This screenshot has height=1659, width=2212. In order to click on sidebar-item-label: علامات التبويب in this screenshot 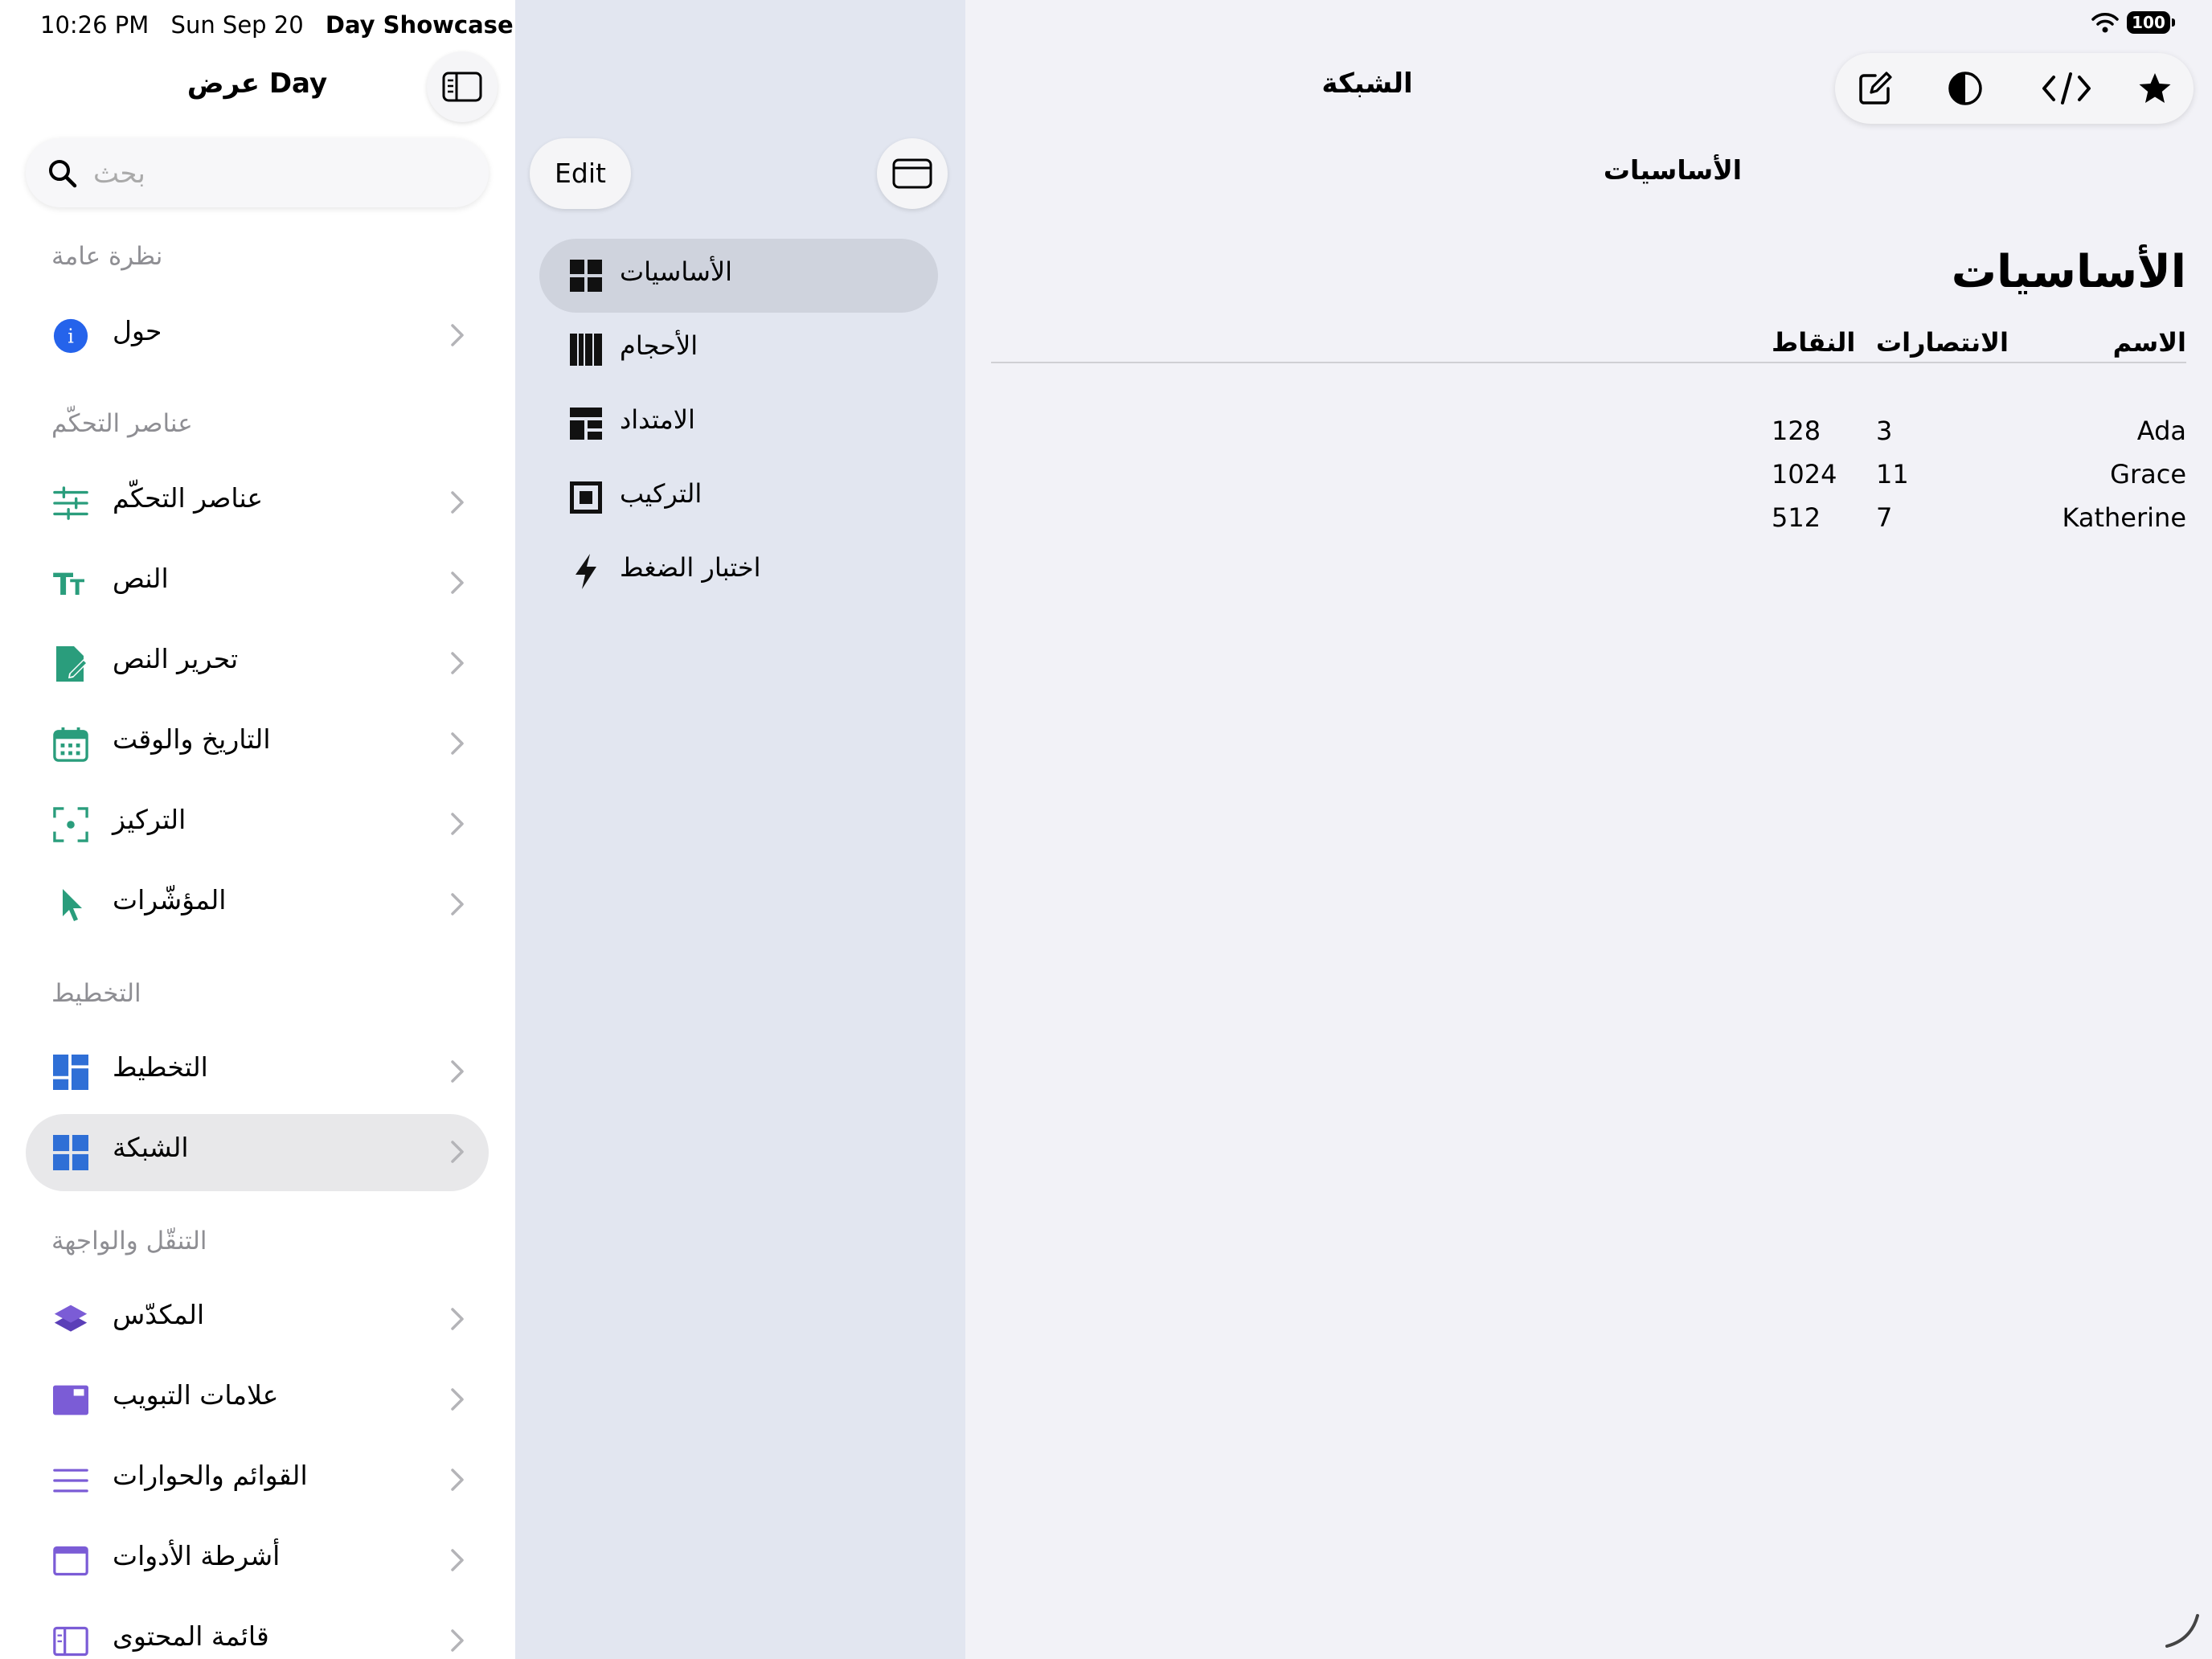, I will do `click(196, 1395)`.